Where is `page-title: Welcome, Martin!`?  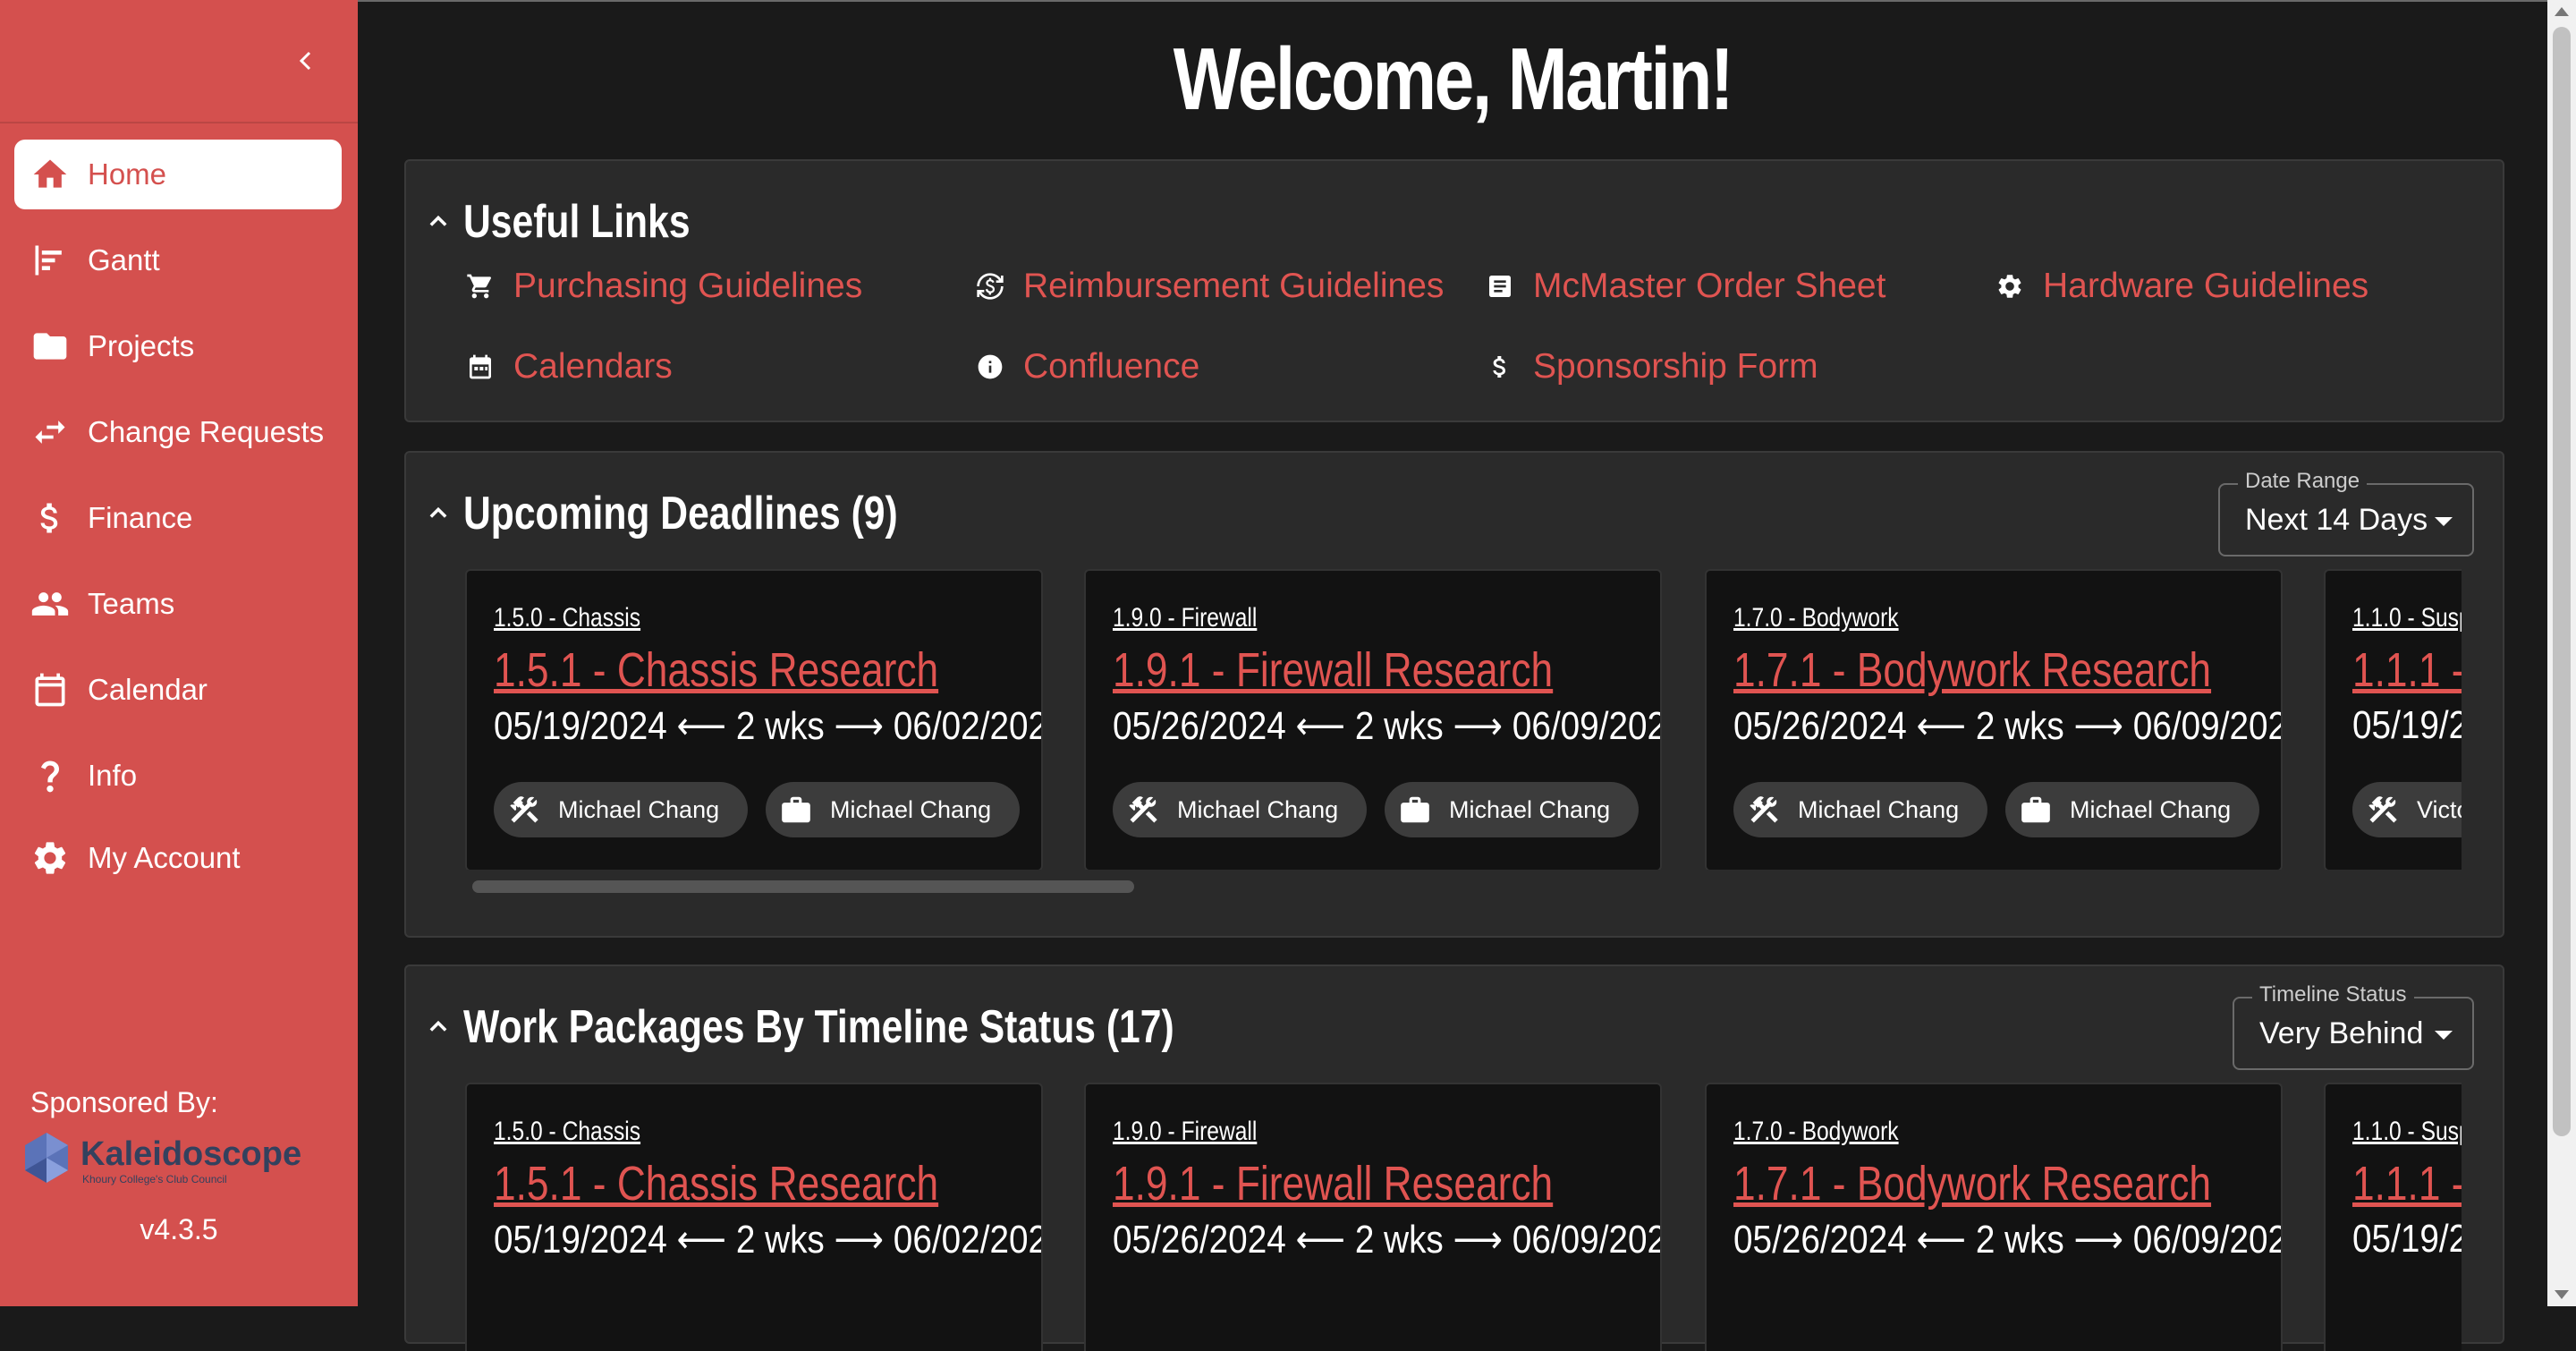
page-title: Welcome, Martin! is located at coordinates (1453, 79).